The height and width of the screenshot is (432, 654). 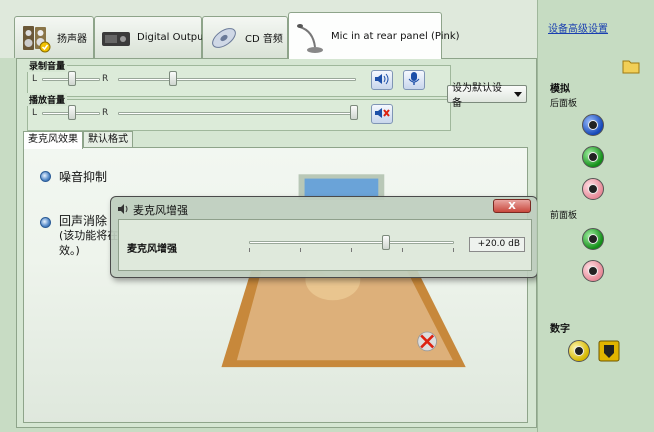 What do you see at coordinates (72, 78) in the screenshot?
I see `record-balance-slider` at bounding box center [72, 78].